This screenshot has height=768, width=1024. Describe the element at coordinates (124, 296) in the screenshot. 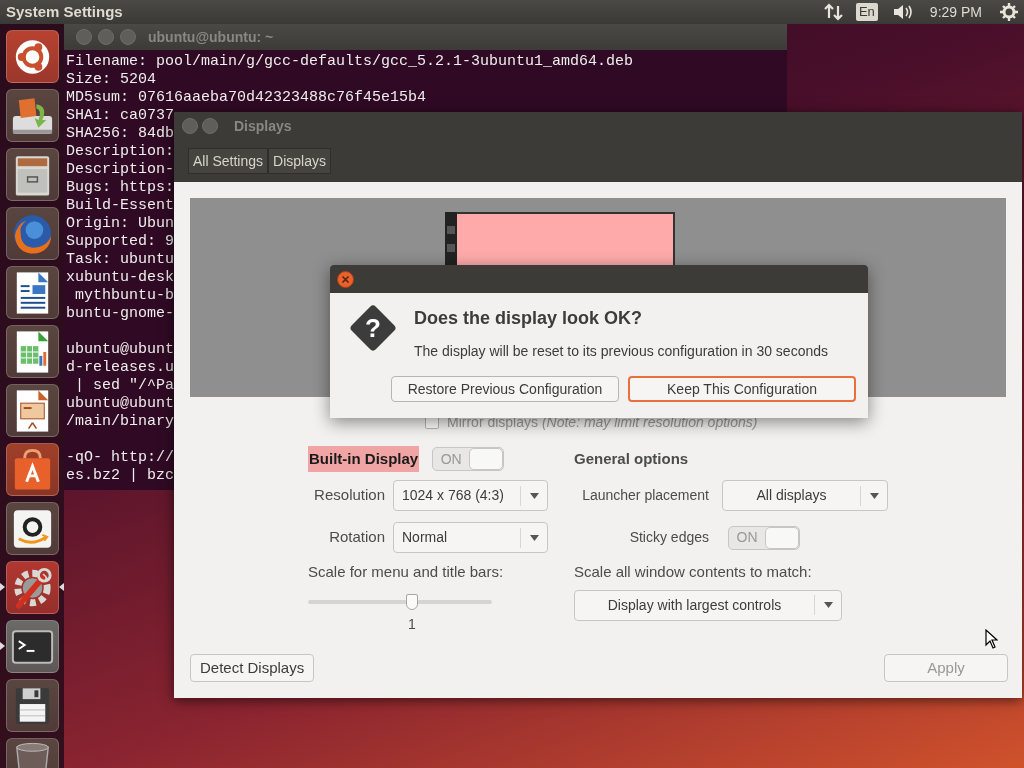

I see `terminal-line: mythbuntu-b` at that location.